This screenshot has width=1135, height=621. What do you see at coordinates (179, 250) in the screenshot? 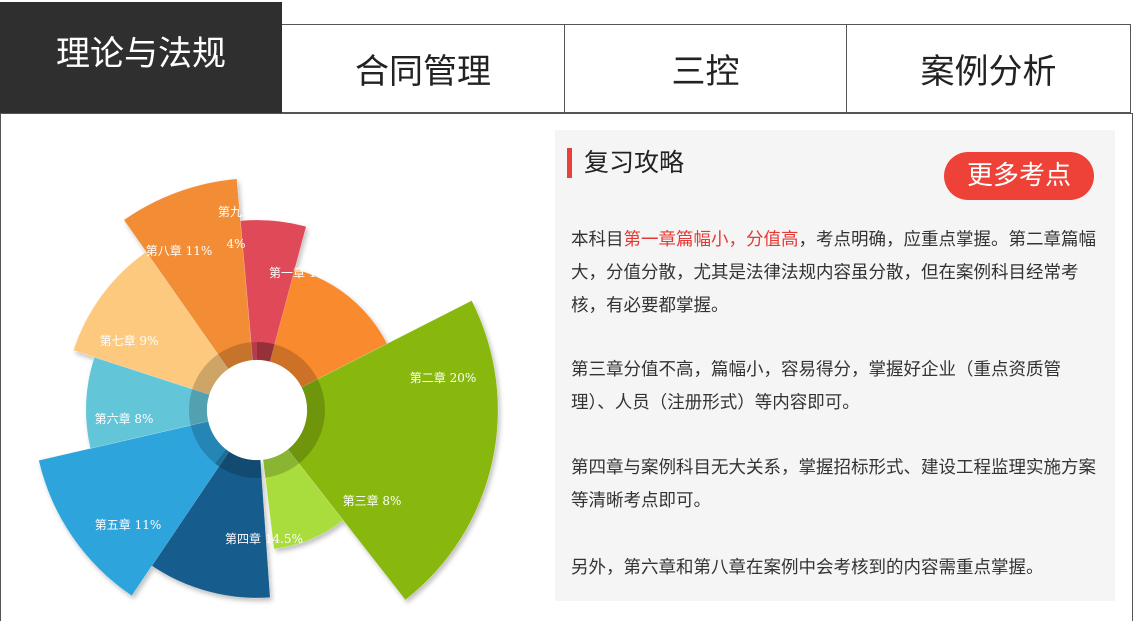
I see `rose-label-8: 第八章 11%` at bounding box center [179, 250].